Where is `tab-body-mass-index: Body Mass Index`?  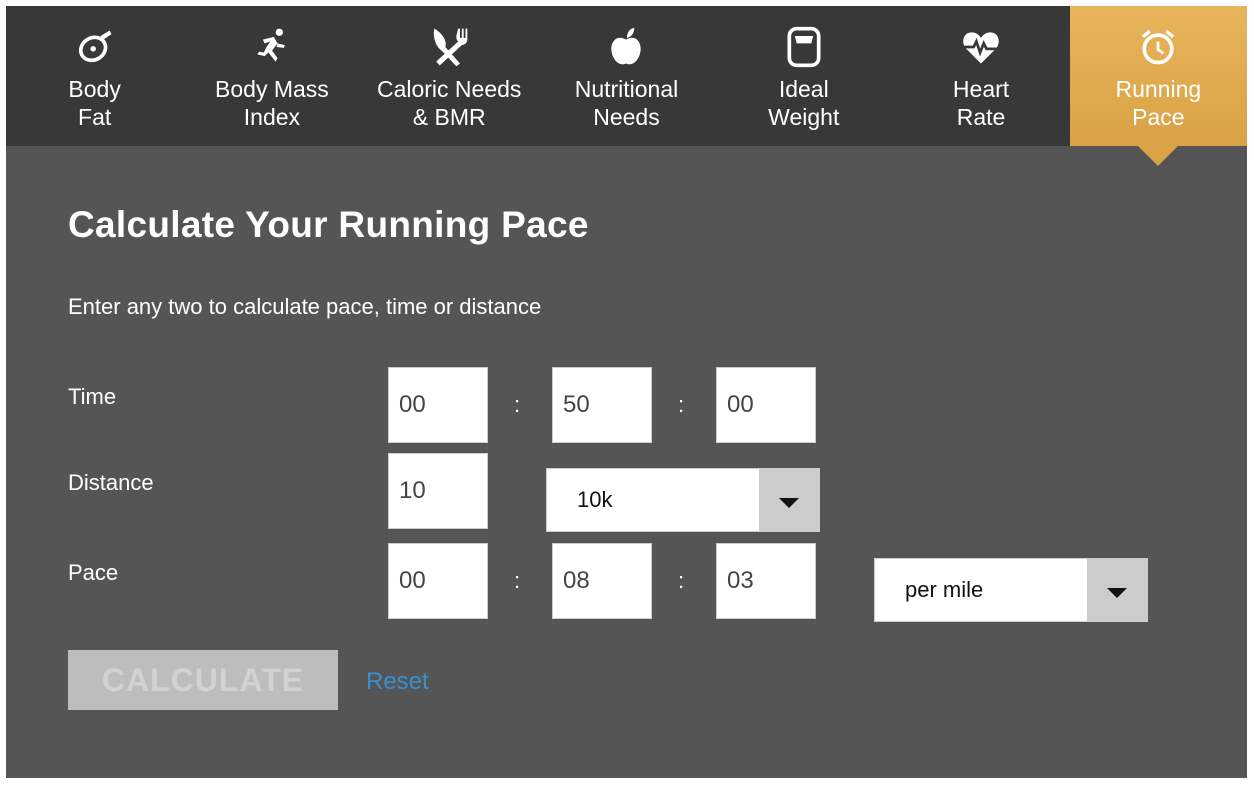 tab-body-mass-index: Body Mass Index is located at coordinates (271, 76).